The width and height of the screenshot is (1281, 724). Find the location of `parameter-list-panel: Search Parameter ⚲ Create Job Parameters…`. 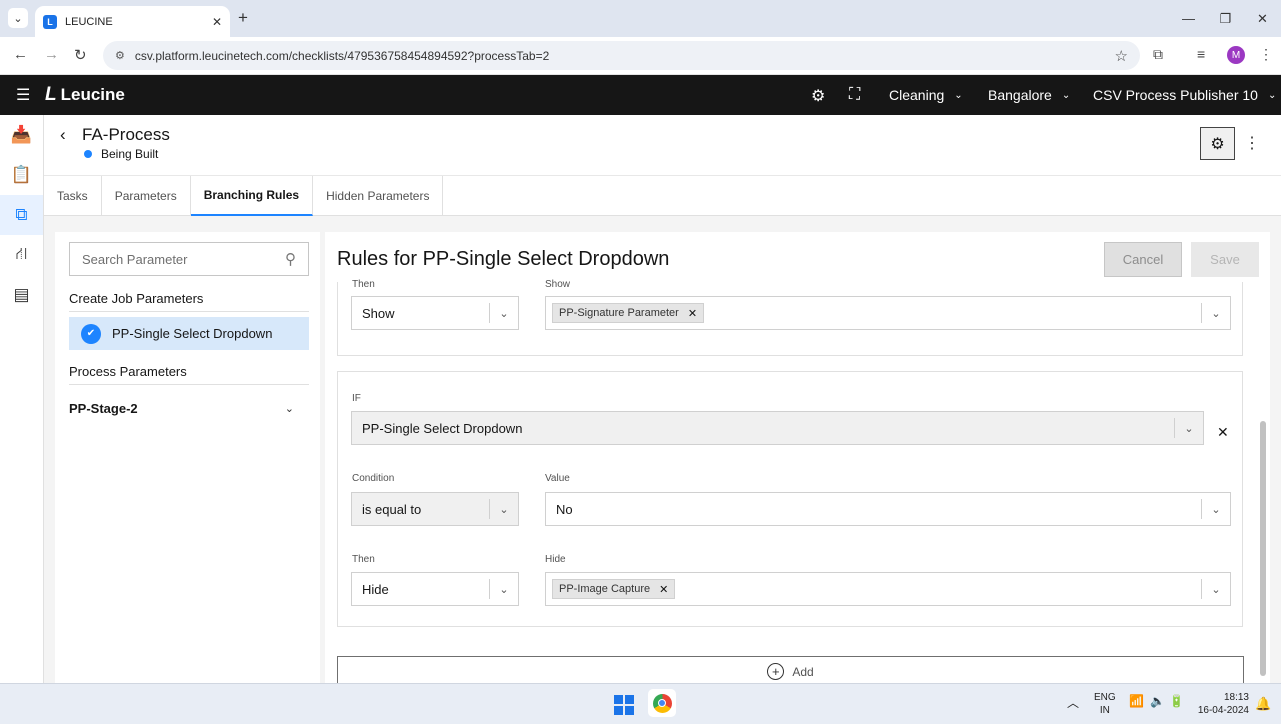

parameter-list-panel: Search Parameter ⚲ Create Job Parameters… is located at coordinates (187, 457).